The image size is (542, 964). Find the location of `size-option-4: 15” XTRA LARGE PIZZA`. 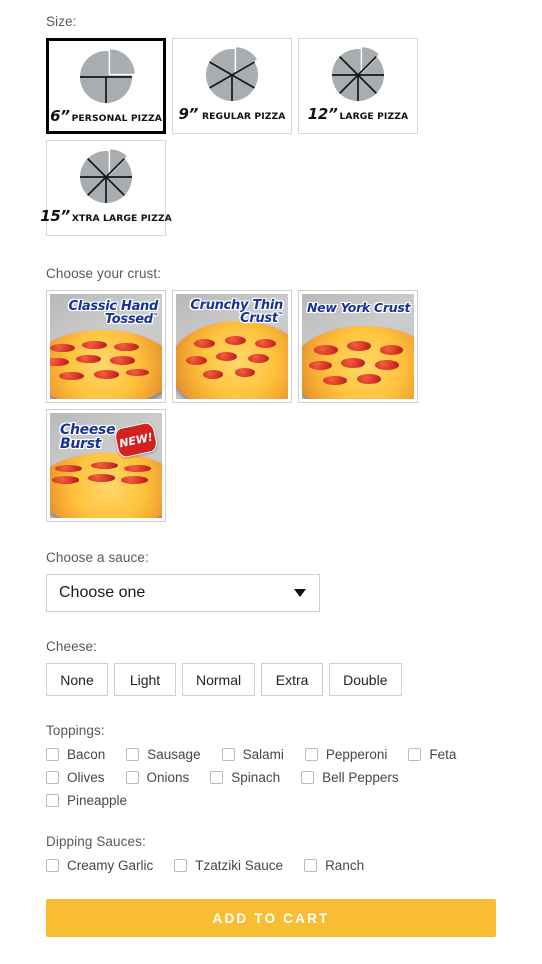

size-option-4: 15” XTRA LARGE PIZZA is located at coordinates (106, 188).